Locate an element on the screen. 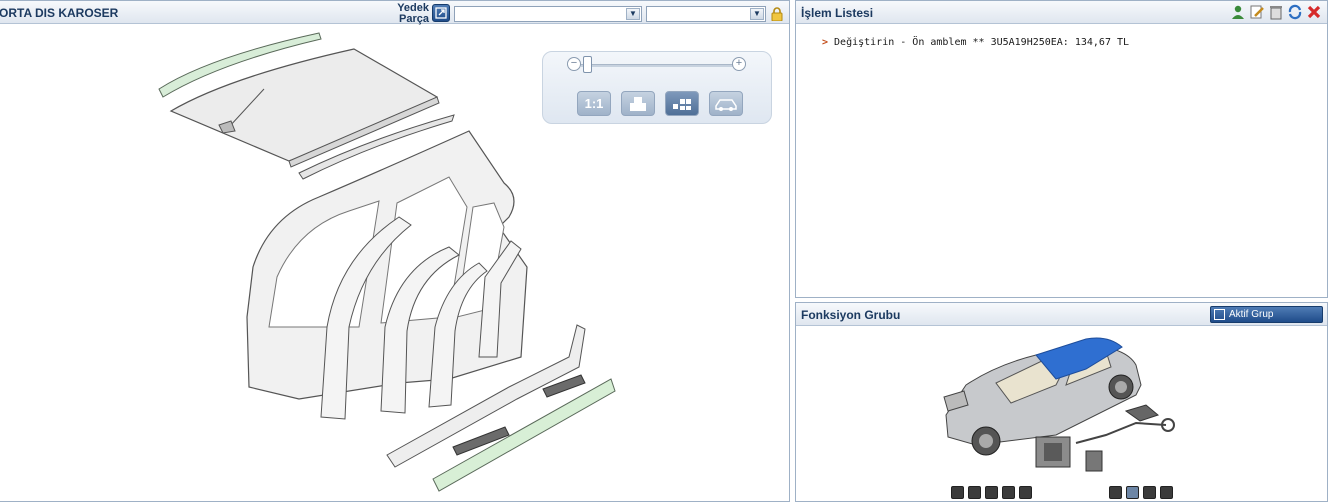 The height and width of the screenshot is (502, 1328). chevron-right-icon: > is located at coordinates (825, 42).